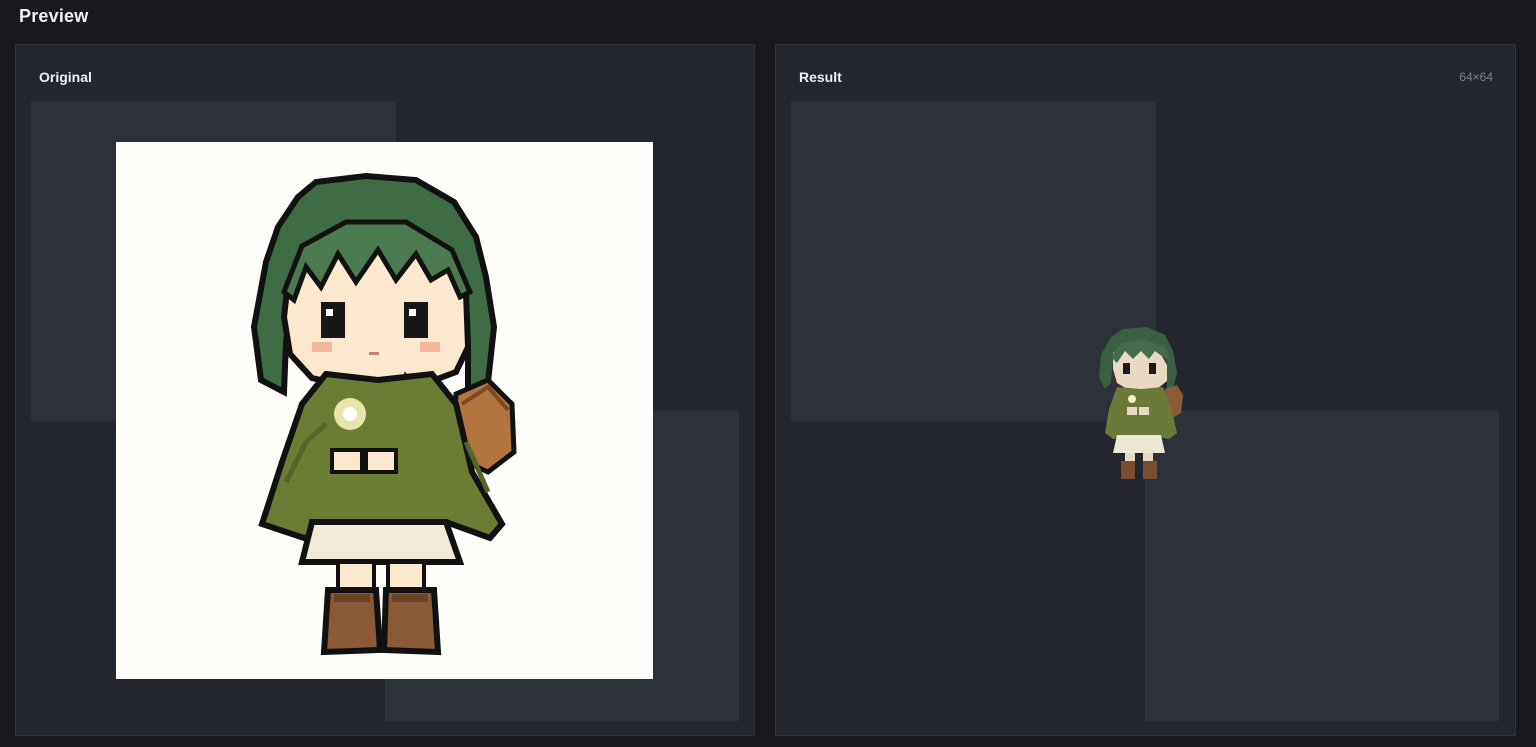 This screenshot has height=747, width=1536. I want to click on original-label: Original, so click(65, 77).